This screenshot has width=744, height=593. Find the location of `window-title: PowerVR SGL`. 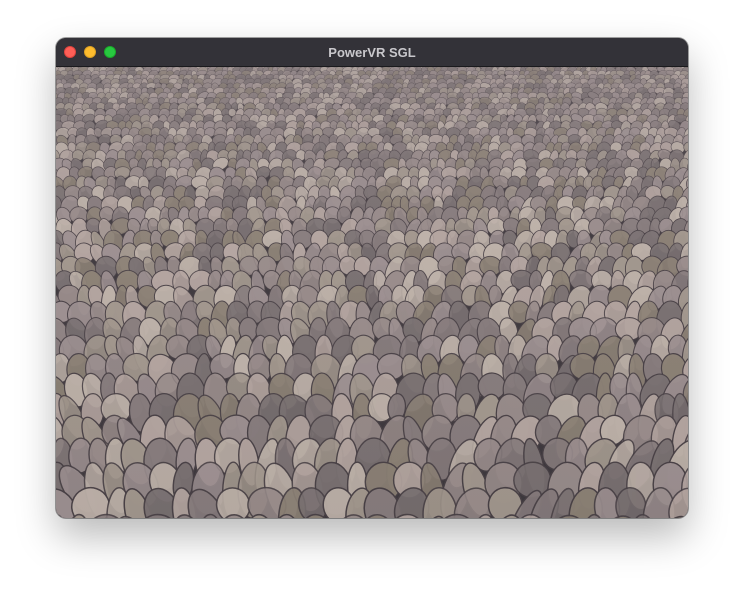

window-title: PowerVR SGL is located at coordinates (372, 52).